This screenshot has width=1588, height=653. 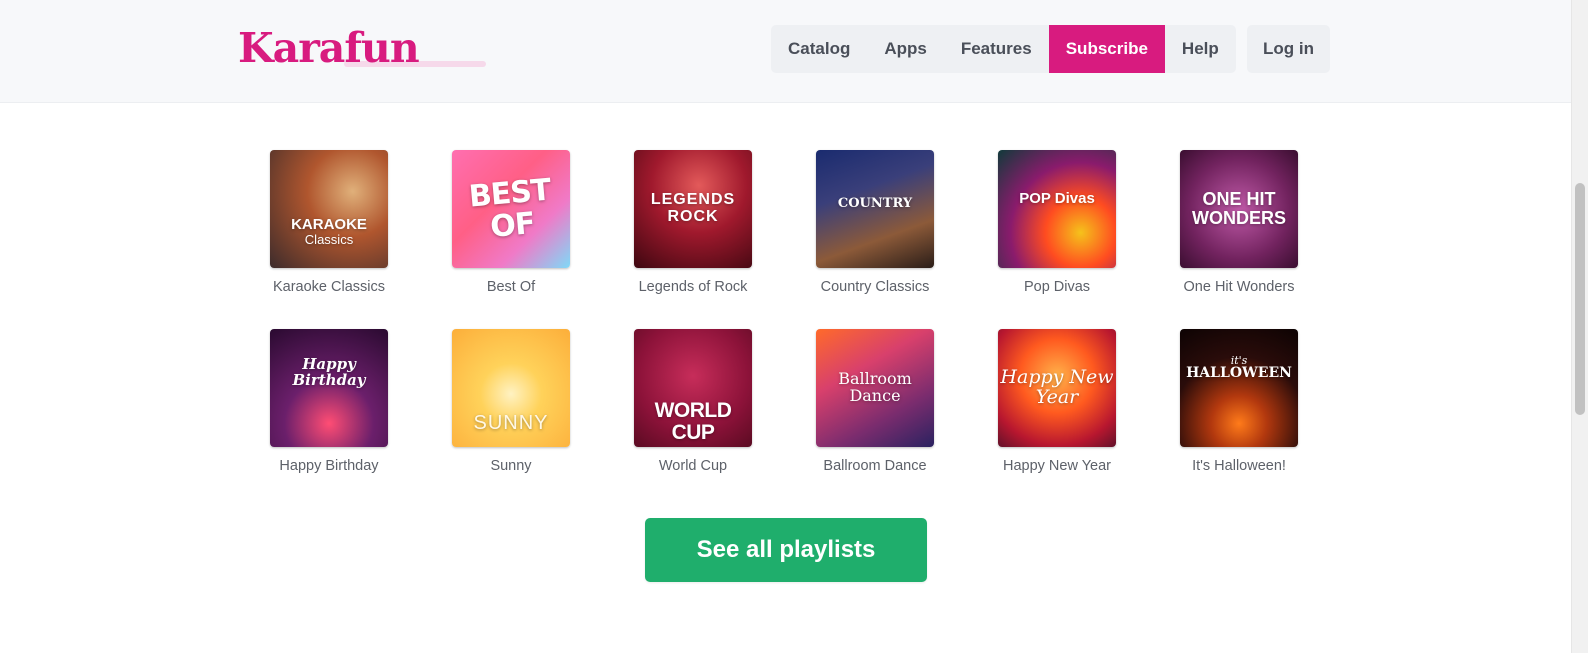 What do you see at coordinates (328, 466) in the screenshot?
I see `playlist-label: Happy Birthday` at bounding box center [328, 466].